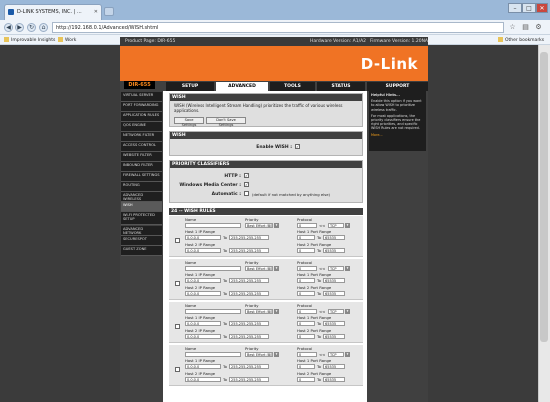  Describe the element at coordinates (141, 218) in the screenshot. I see `sidebar-item-wps: WI-FI PROTECTED SETUP` at that location.